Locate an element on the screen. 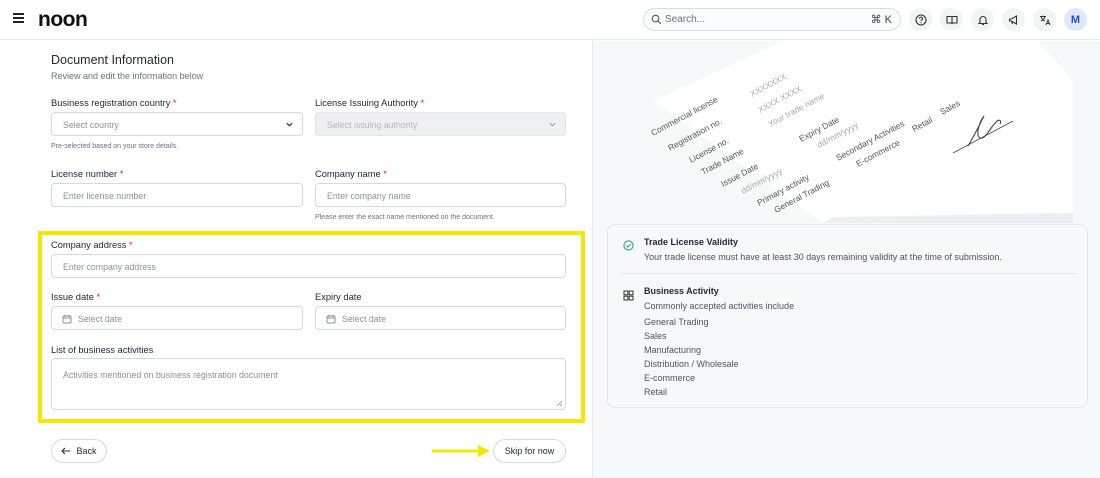 The height and width of the screenshot is (478, 1100). activities-label: List of business activities is located at coordinates (102, 350).